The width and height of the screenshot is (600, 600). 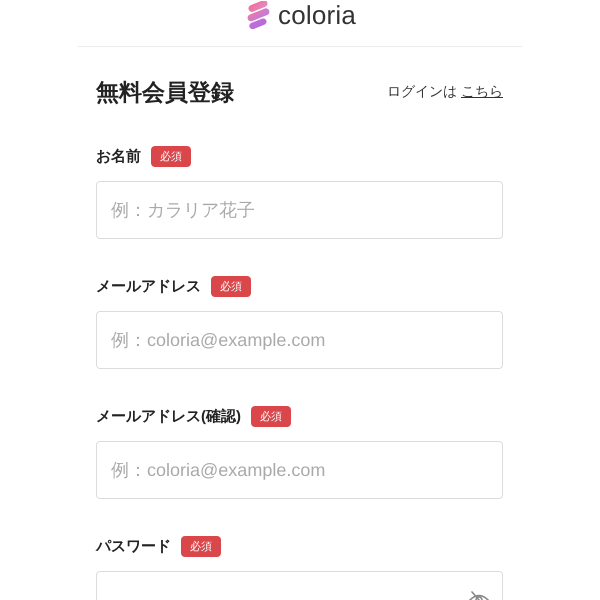 I want to click on field-label: お名前, so click(x=118, y=156).